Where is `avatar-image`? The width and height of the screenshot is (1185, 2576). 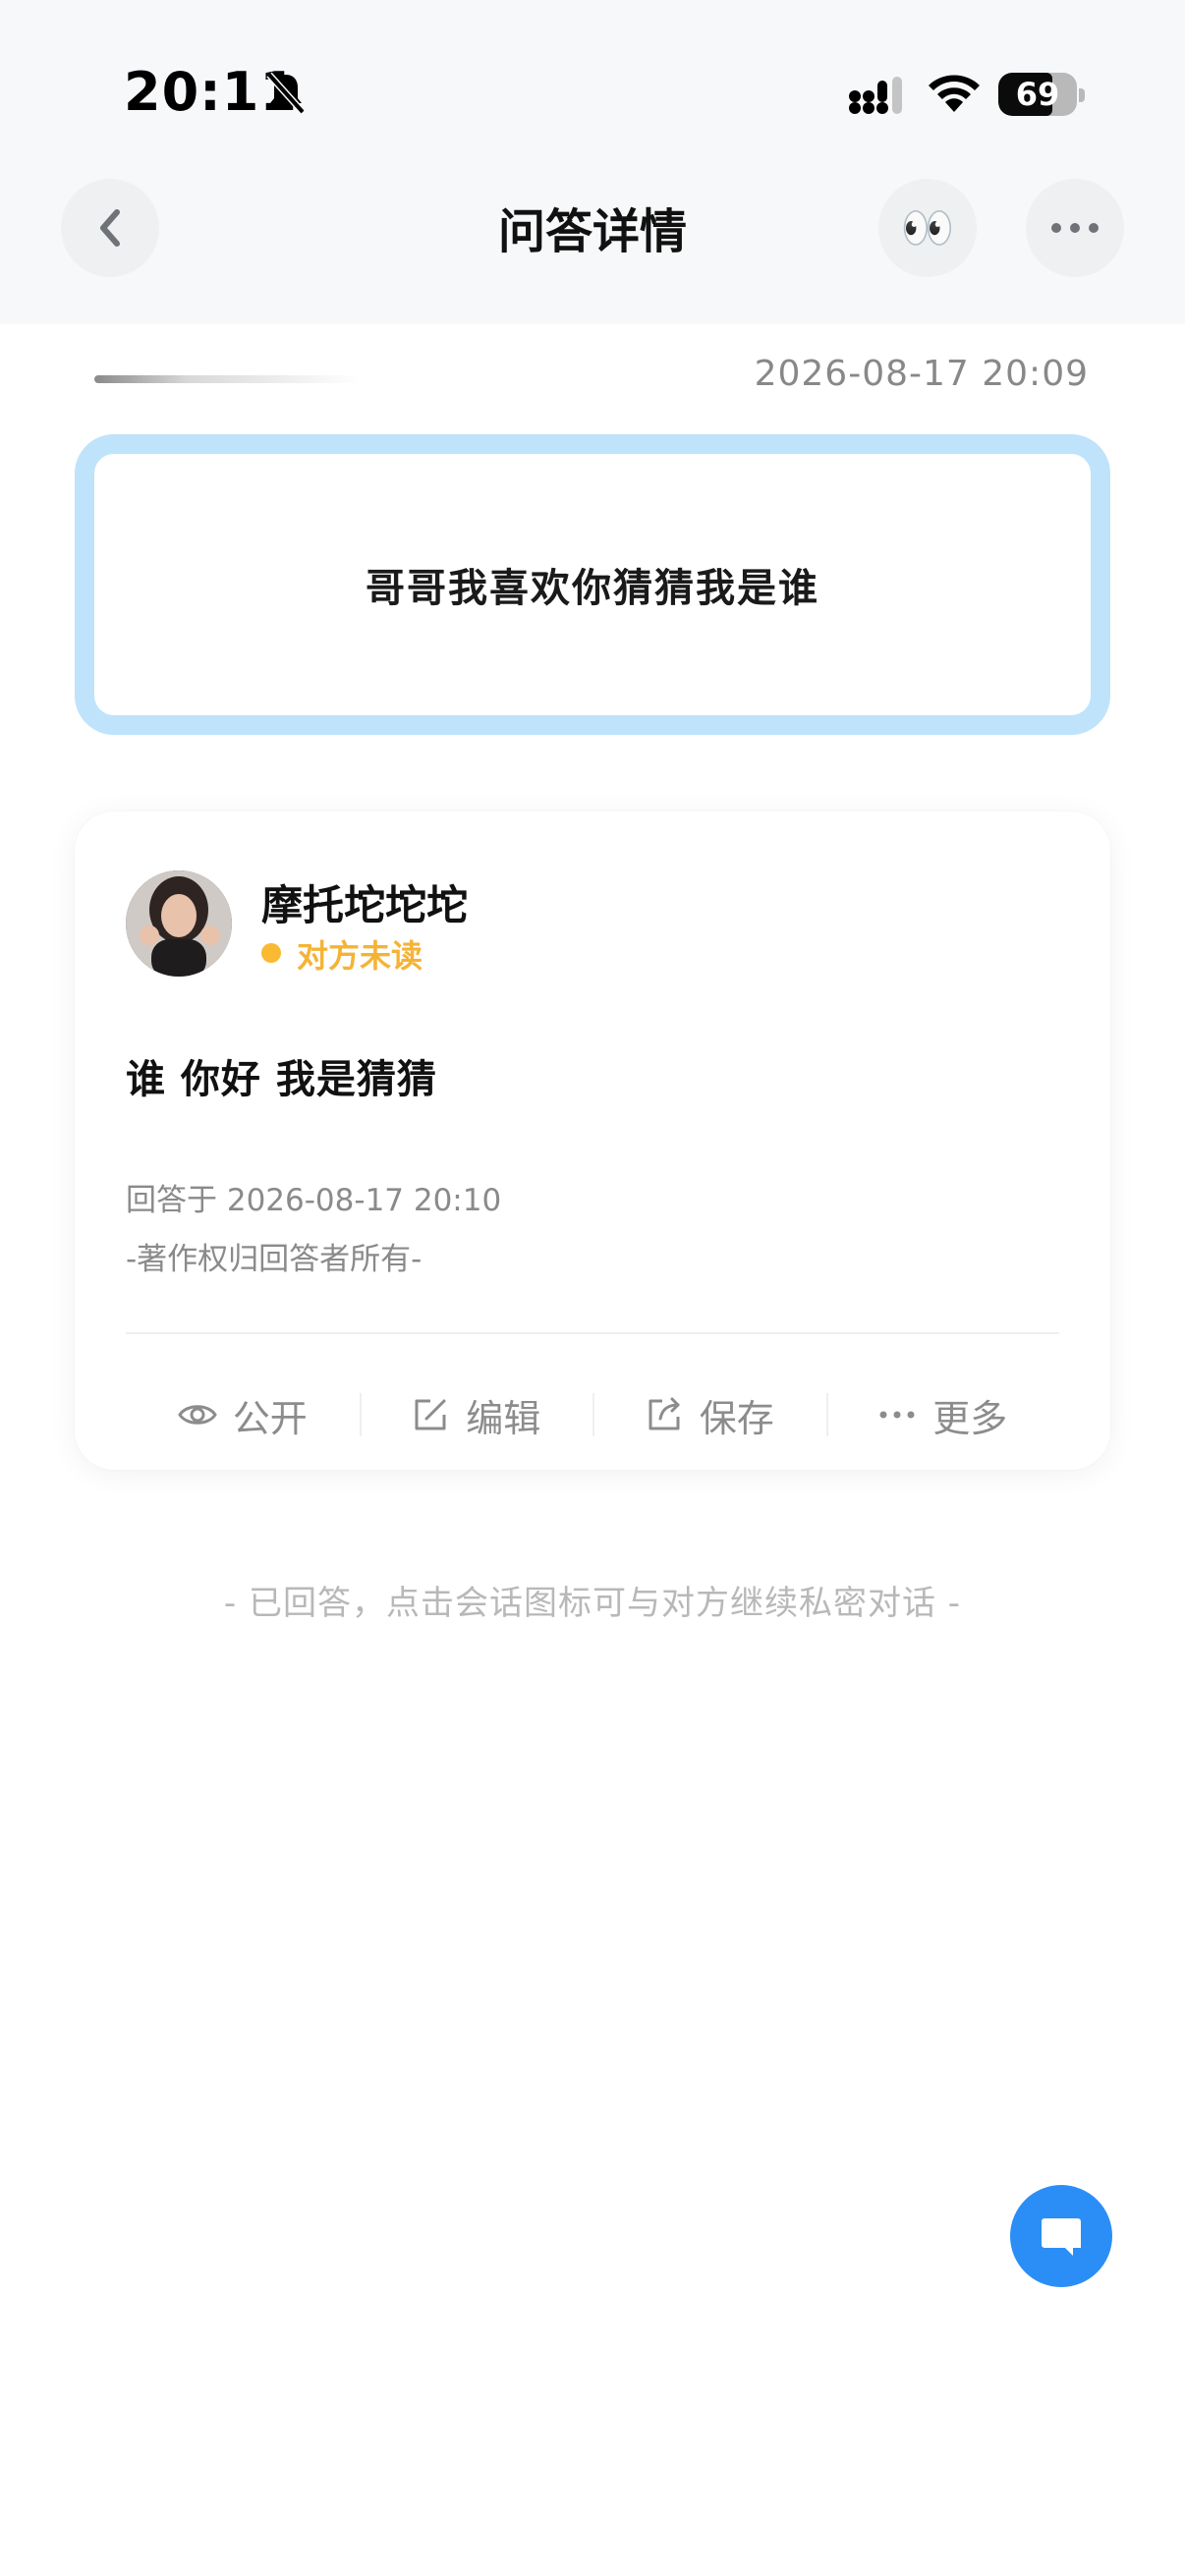 avatar-image is located at coordinates (179, 923).